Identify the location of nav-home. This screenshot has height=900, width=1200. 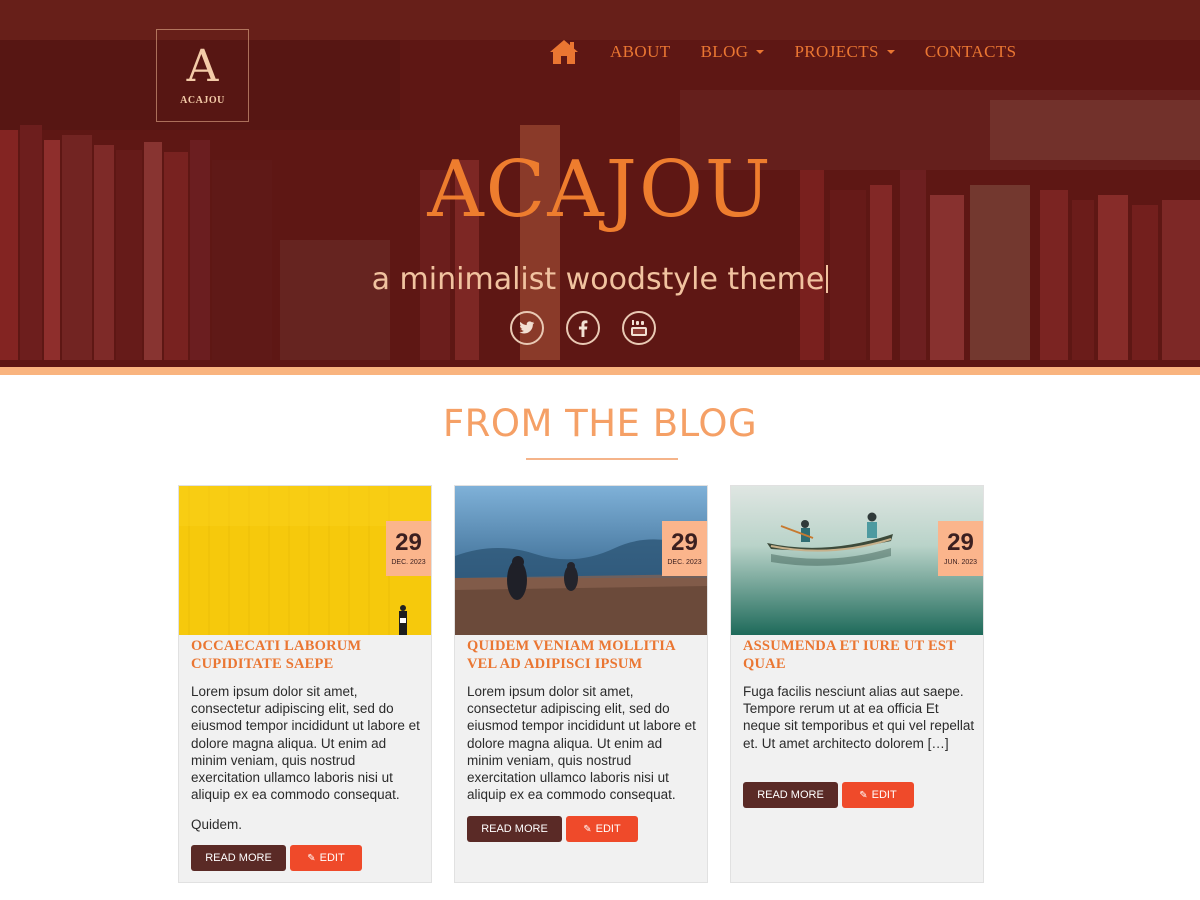
(564, 52).